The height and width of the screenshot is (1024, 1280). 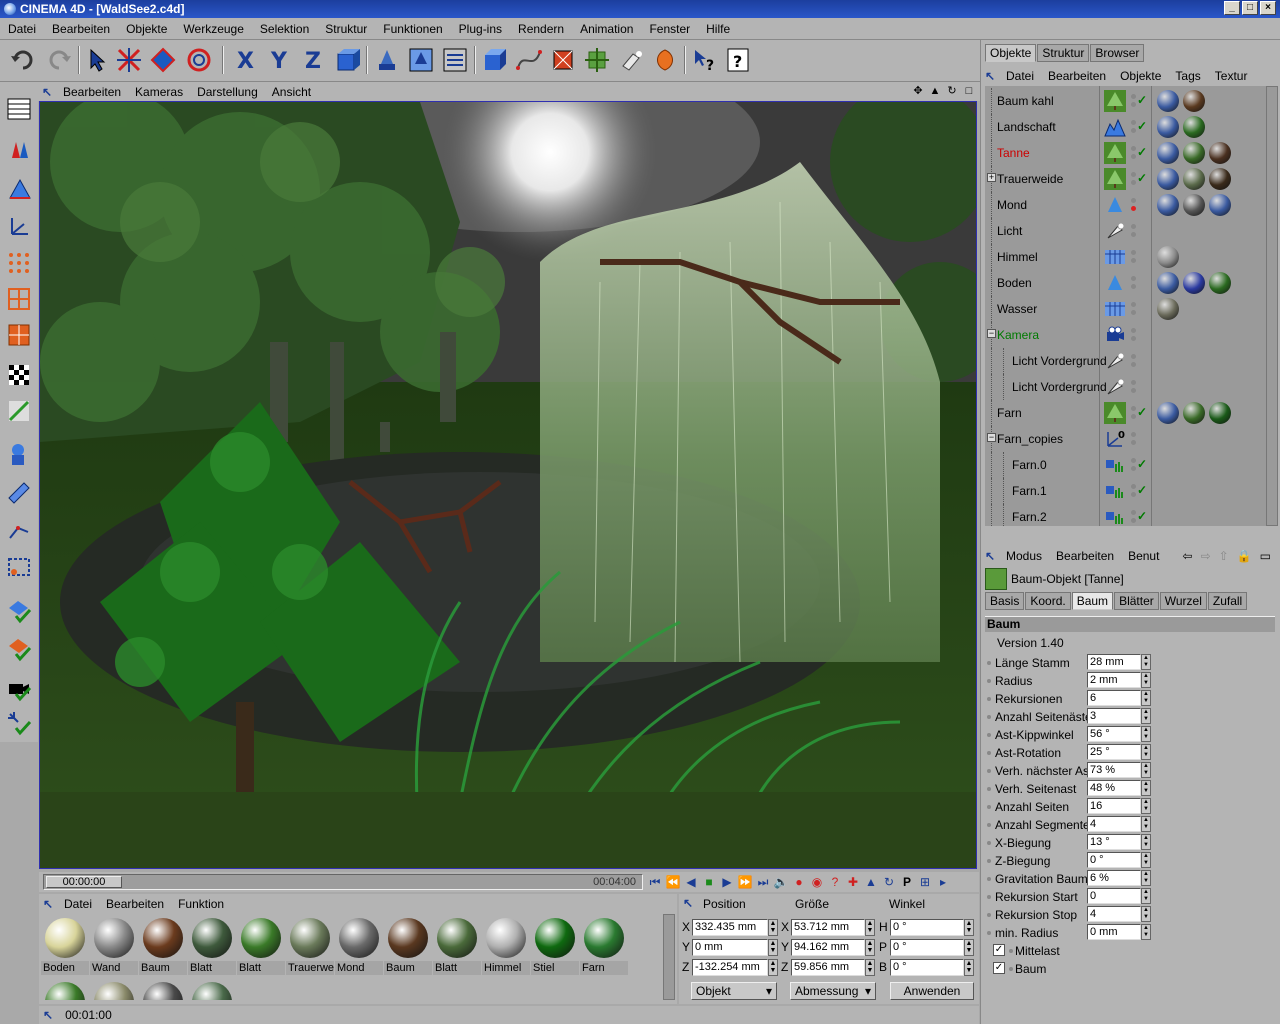 What do you see at coordinates (669, 957) in the screenshot?
I see `material-scrollbar` at bounding box center [669, 957].